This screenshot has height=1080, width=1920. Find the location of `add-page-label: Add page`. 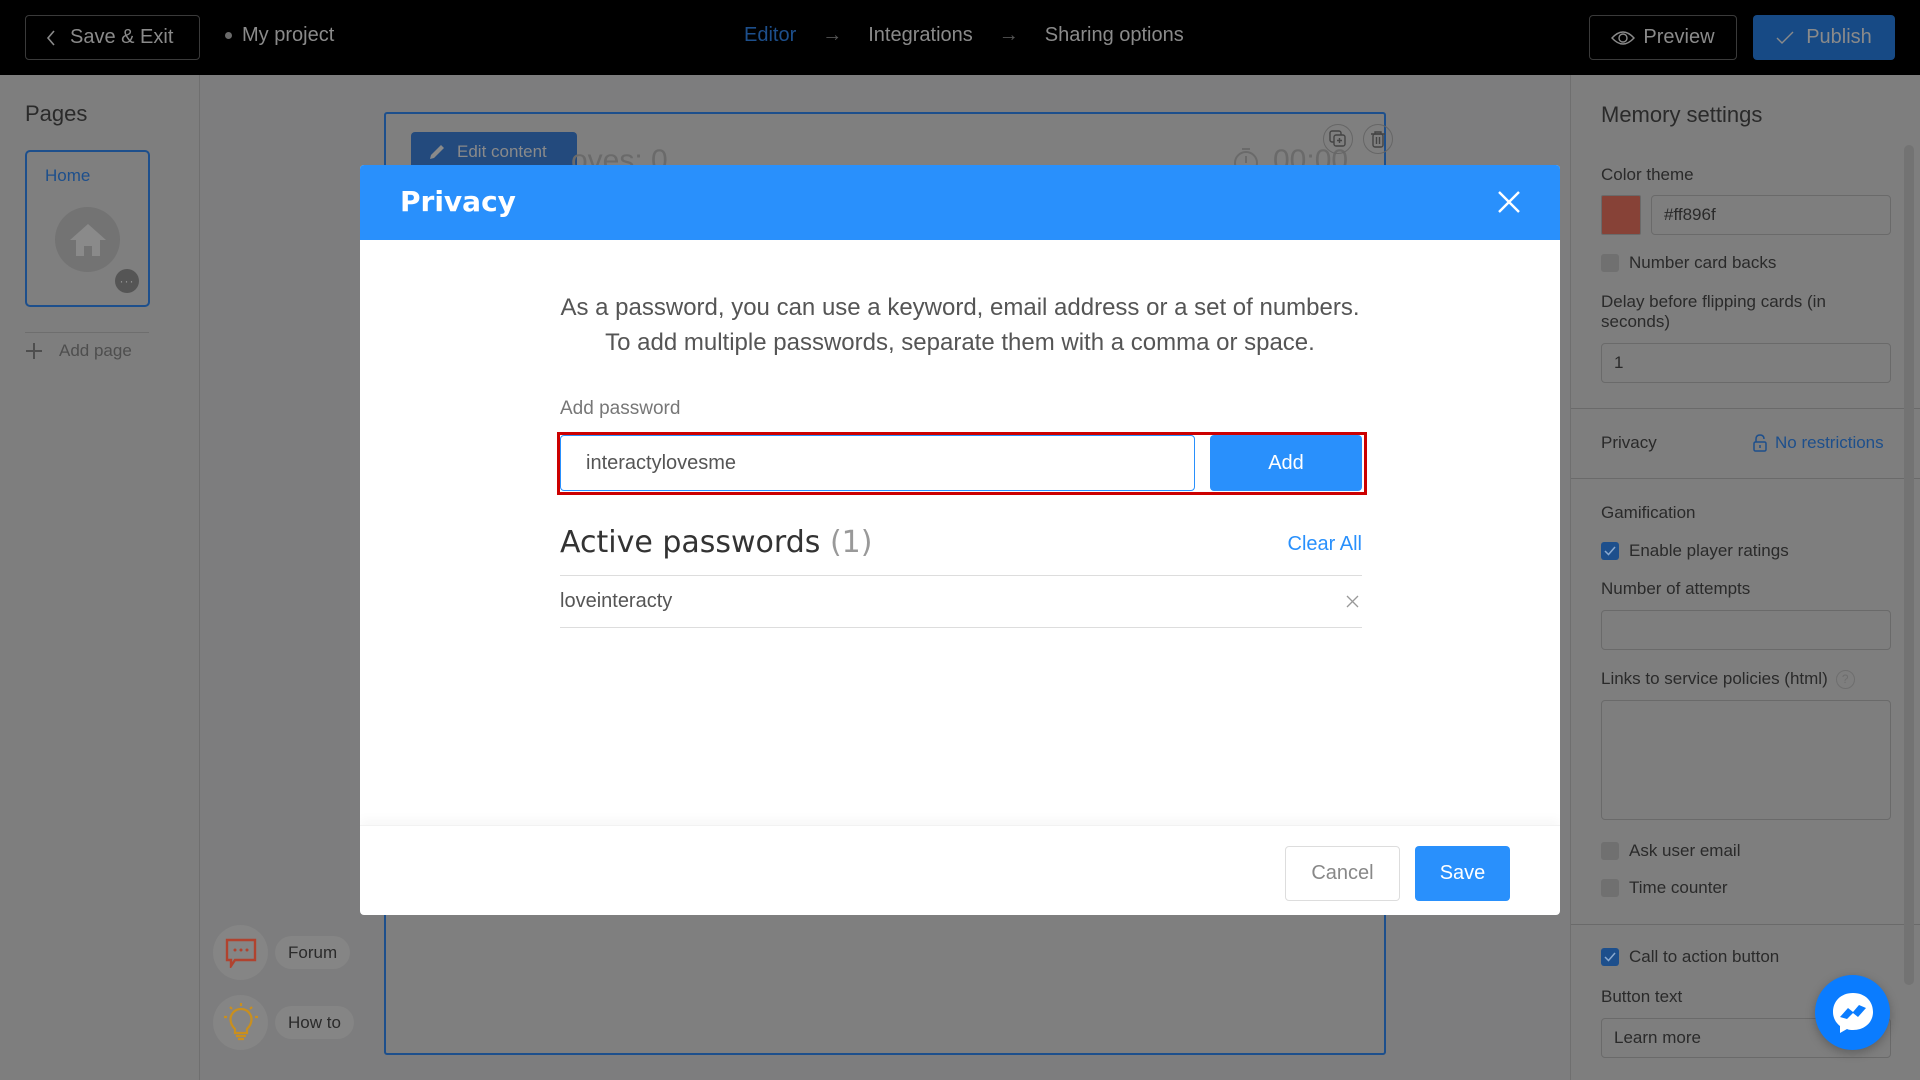

add-page-label: Add page is located at coordinates (95, 350).